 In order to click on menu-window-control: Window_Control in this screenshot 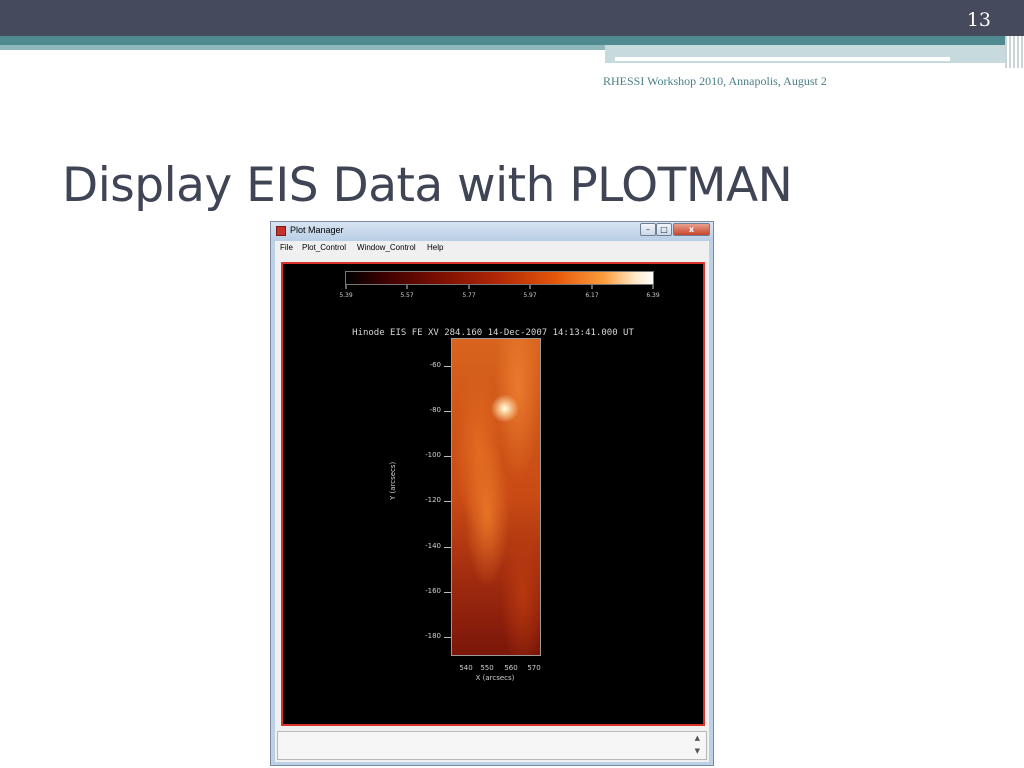, I will do `click(386, 247)`.